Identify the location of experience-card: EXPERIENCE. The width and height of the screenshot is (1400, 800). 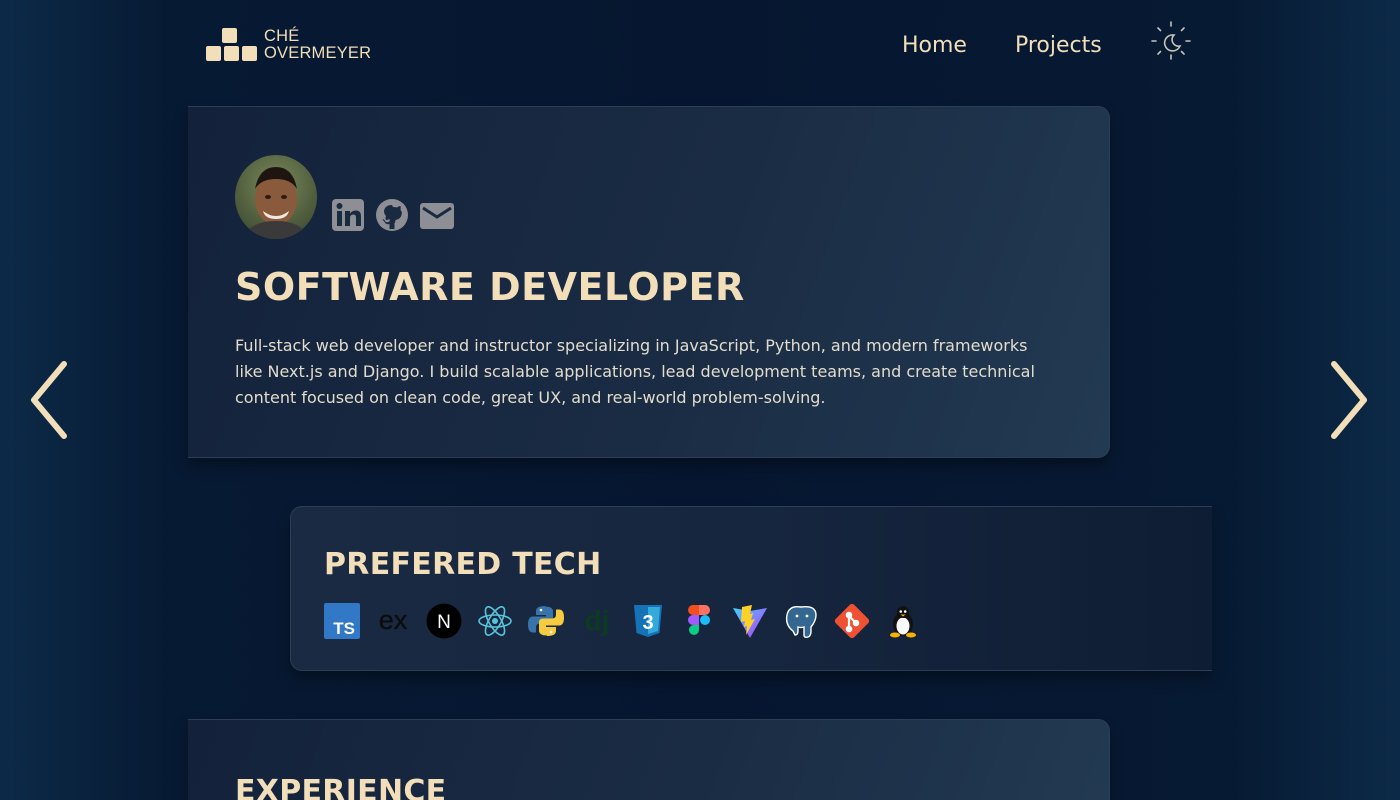
(649, 759).